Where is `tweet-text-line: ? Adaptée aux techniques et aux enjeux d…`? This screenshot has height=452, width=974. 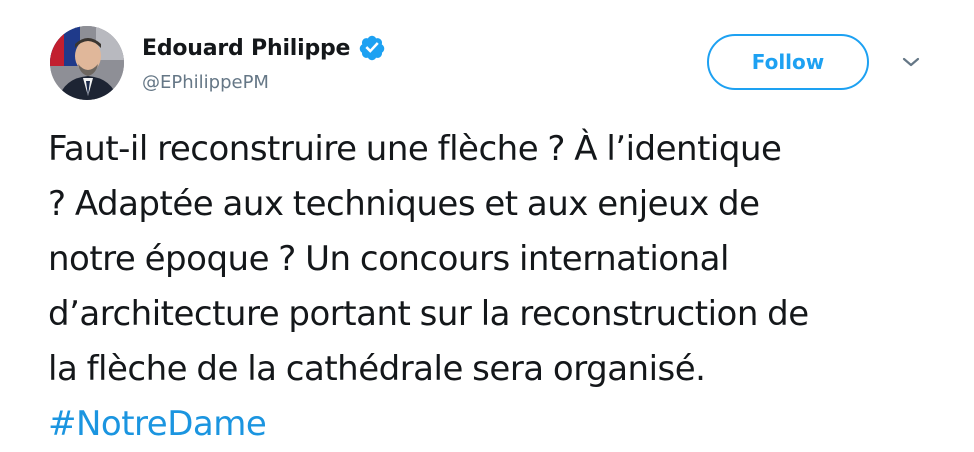
tweet-text-line: ? Adaptée aux techniques et aux enjeux d… is located at coordinates (404, 204).